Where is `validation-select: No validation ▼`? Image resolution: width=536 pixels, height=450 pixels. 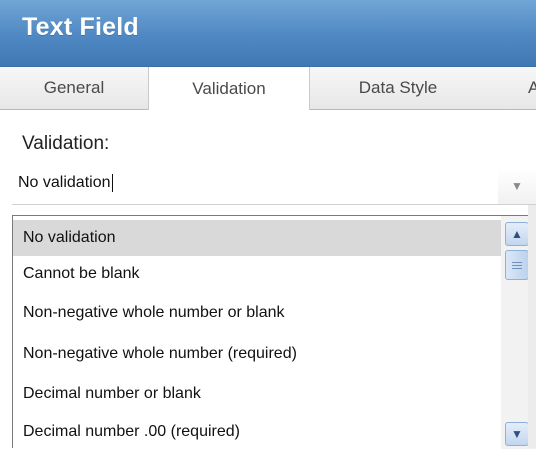
validation-select: No validation ▼ is located at coordinates (274, 186).